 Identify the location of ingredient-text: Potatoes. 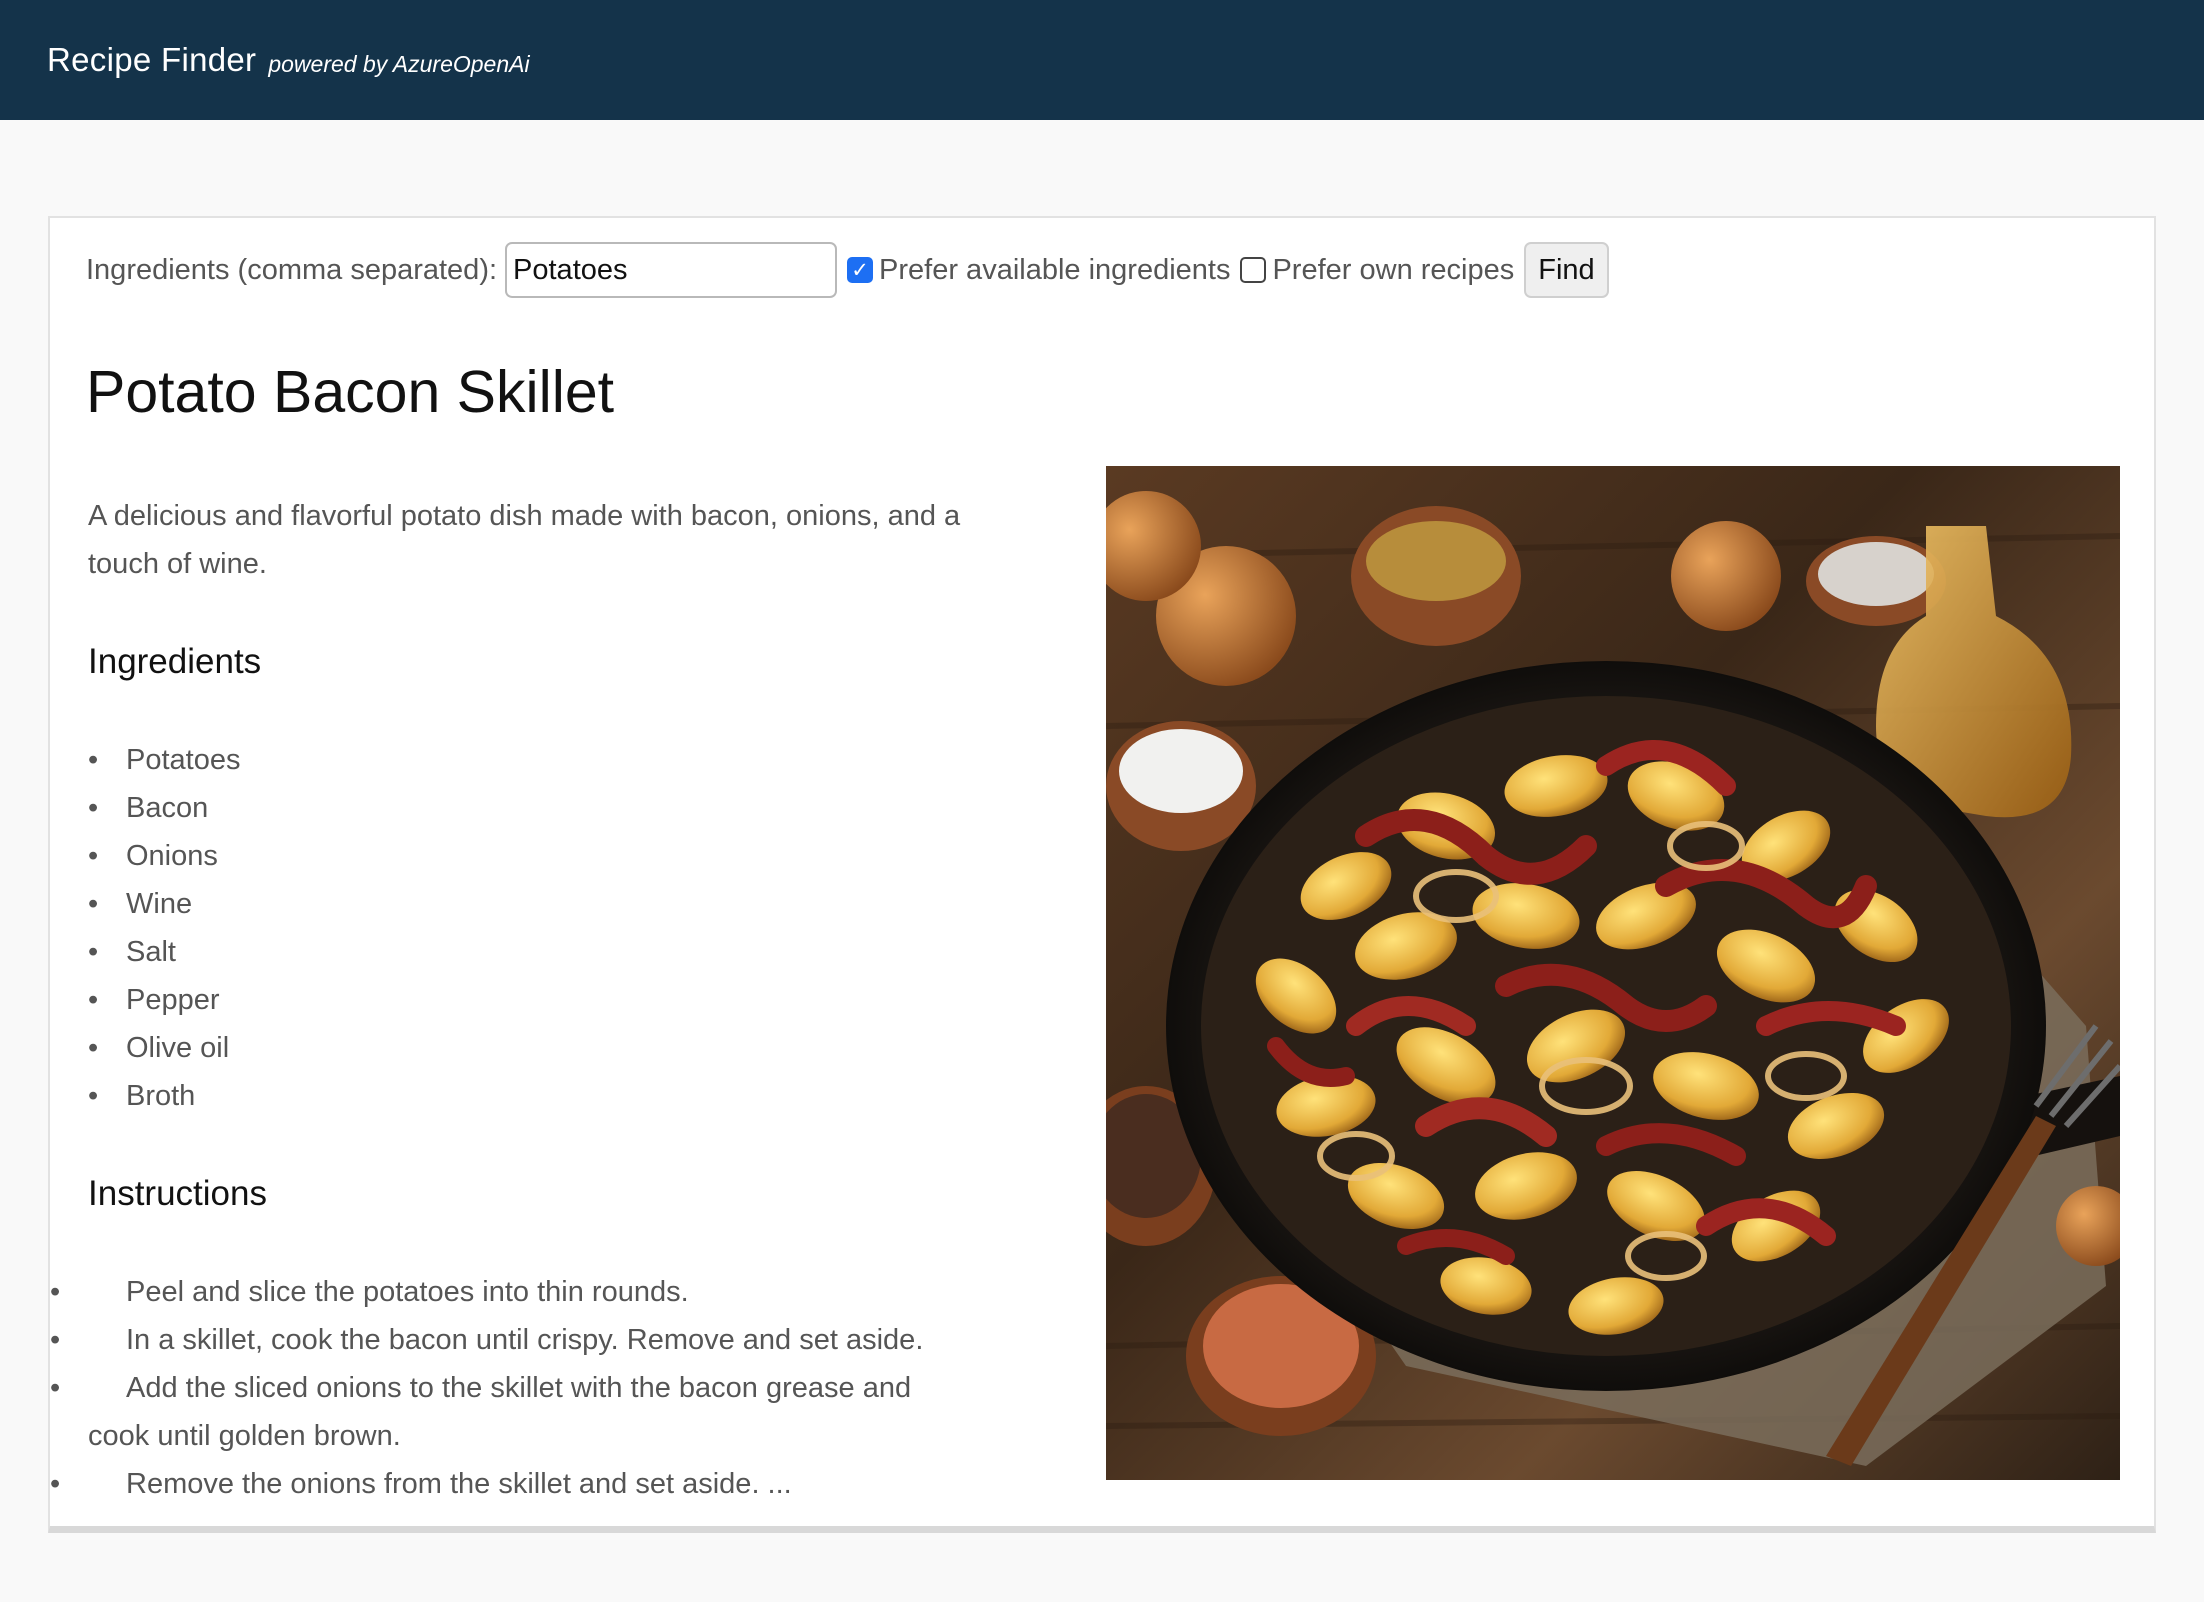
(183, 760).